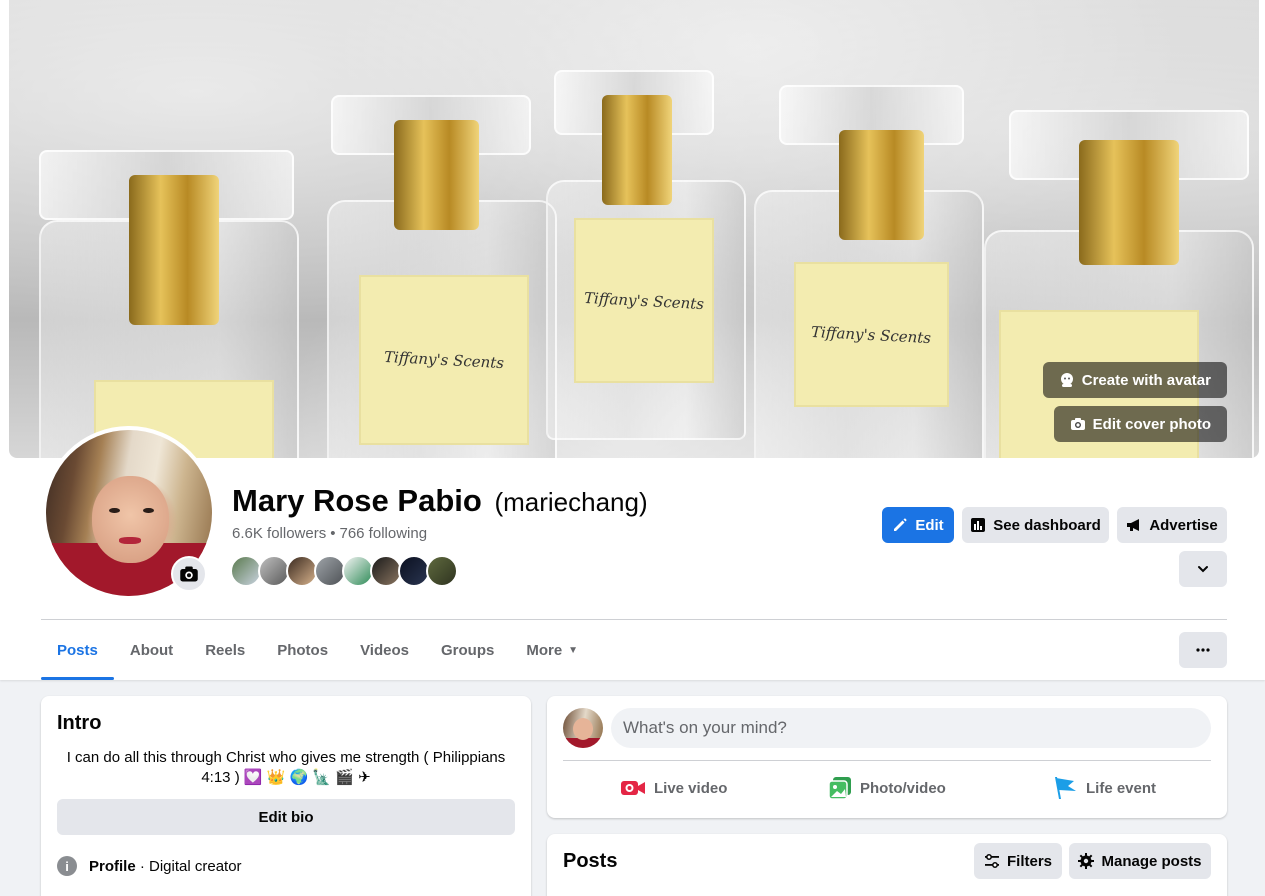 Image resolution: width=1265 pixels, height=896 pixels. What do you see at coordinates (1151, 424) in the screenshot?
I see `edit-cover-photo-label: Edit cover photo` at bounding box center [1151, 424].